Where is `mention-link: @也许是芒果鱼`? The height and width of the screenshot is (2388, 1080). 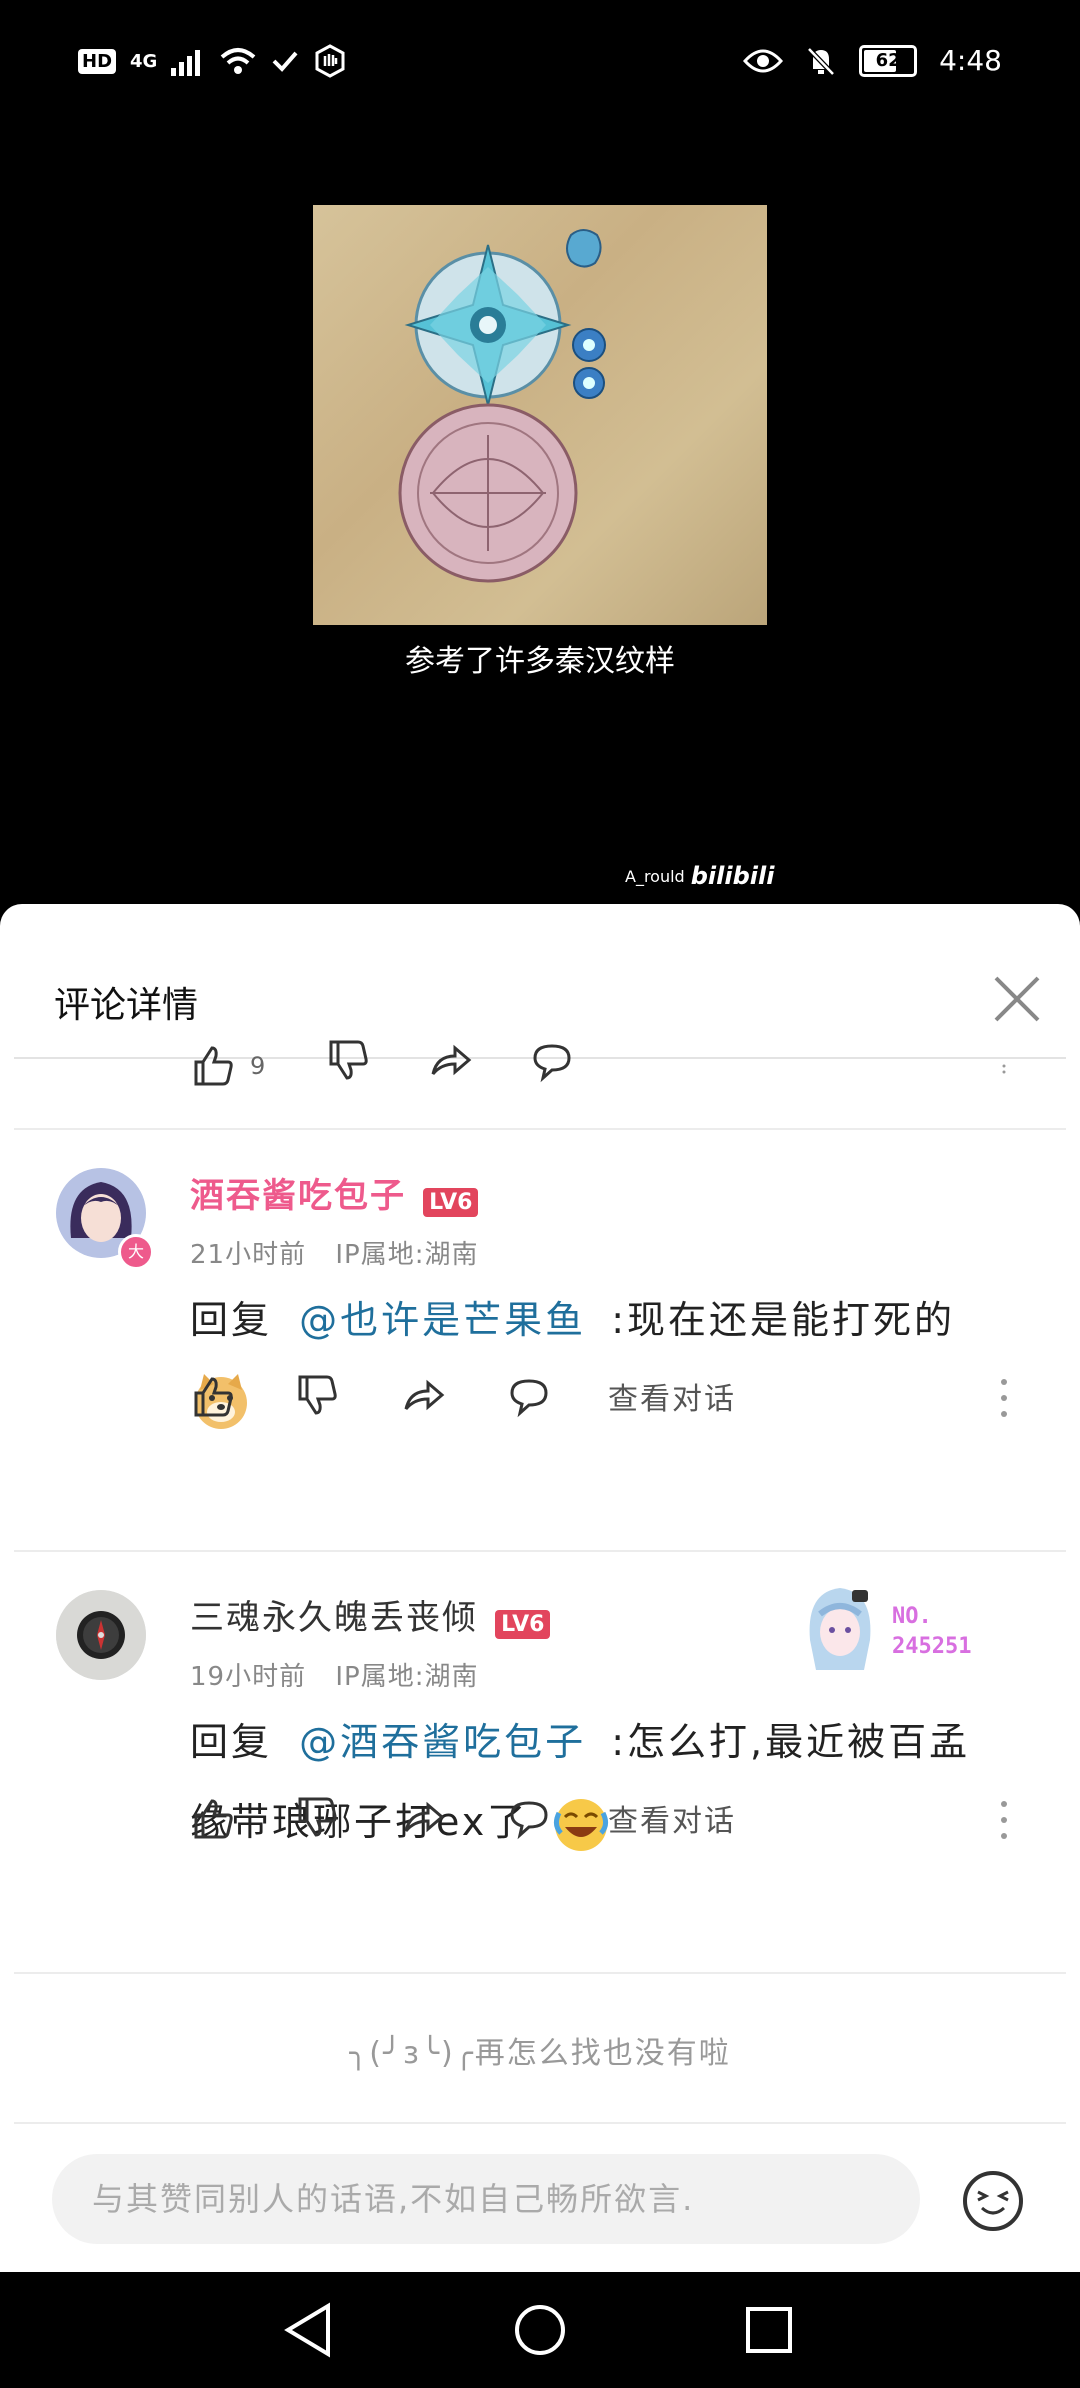 mention-link: @也许是芒果鱼 is located at coordinates (442, 1320).